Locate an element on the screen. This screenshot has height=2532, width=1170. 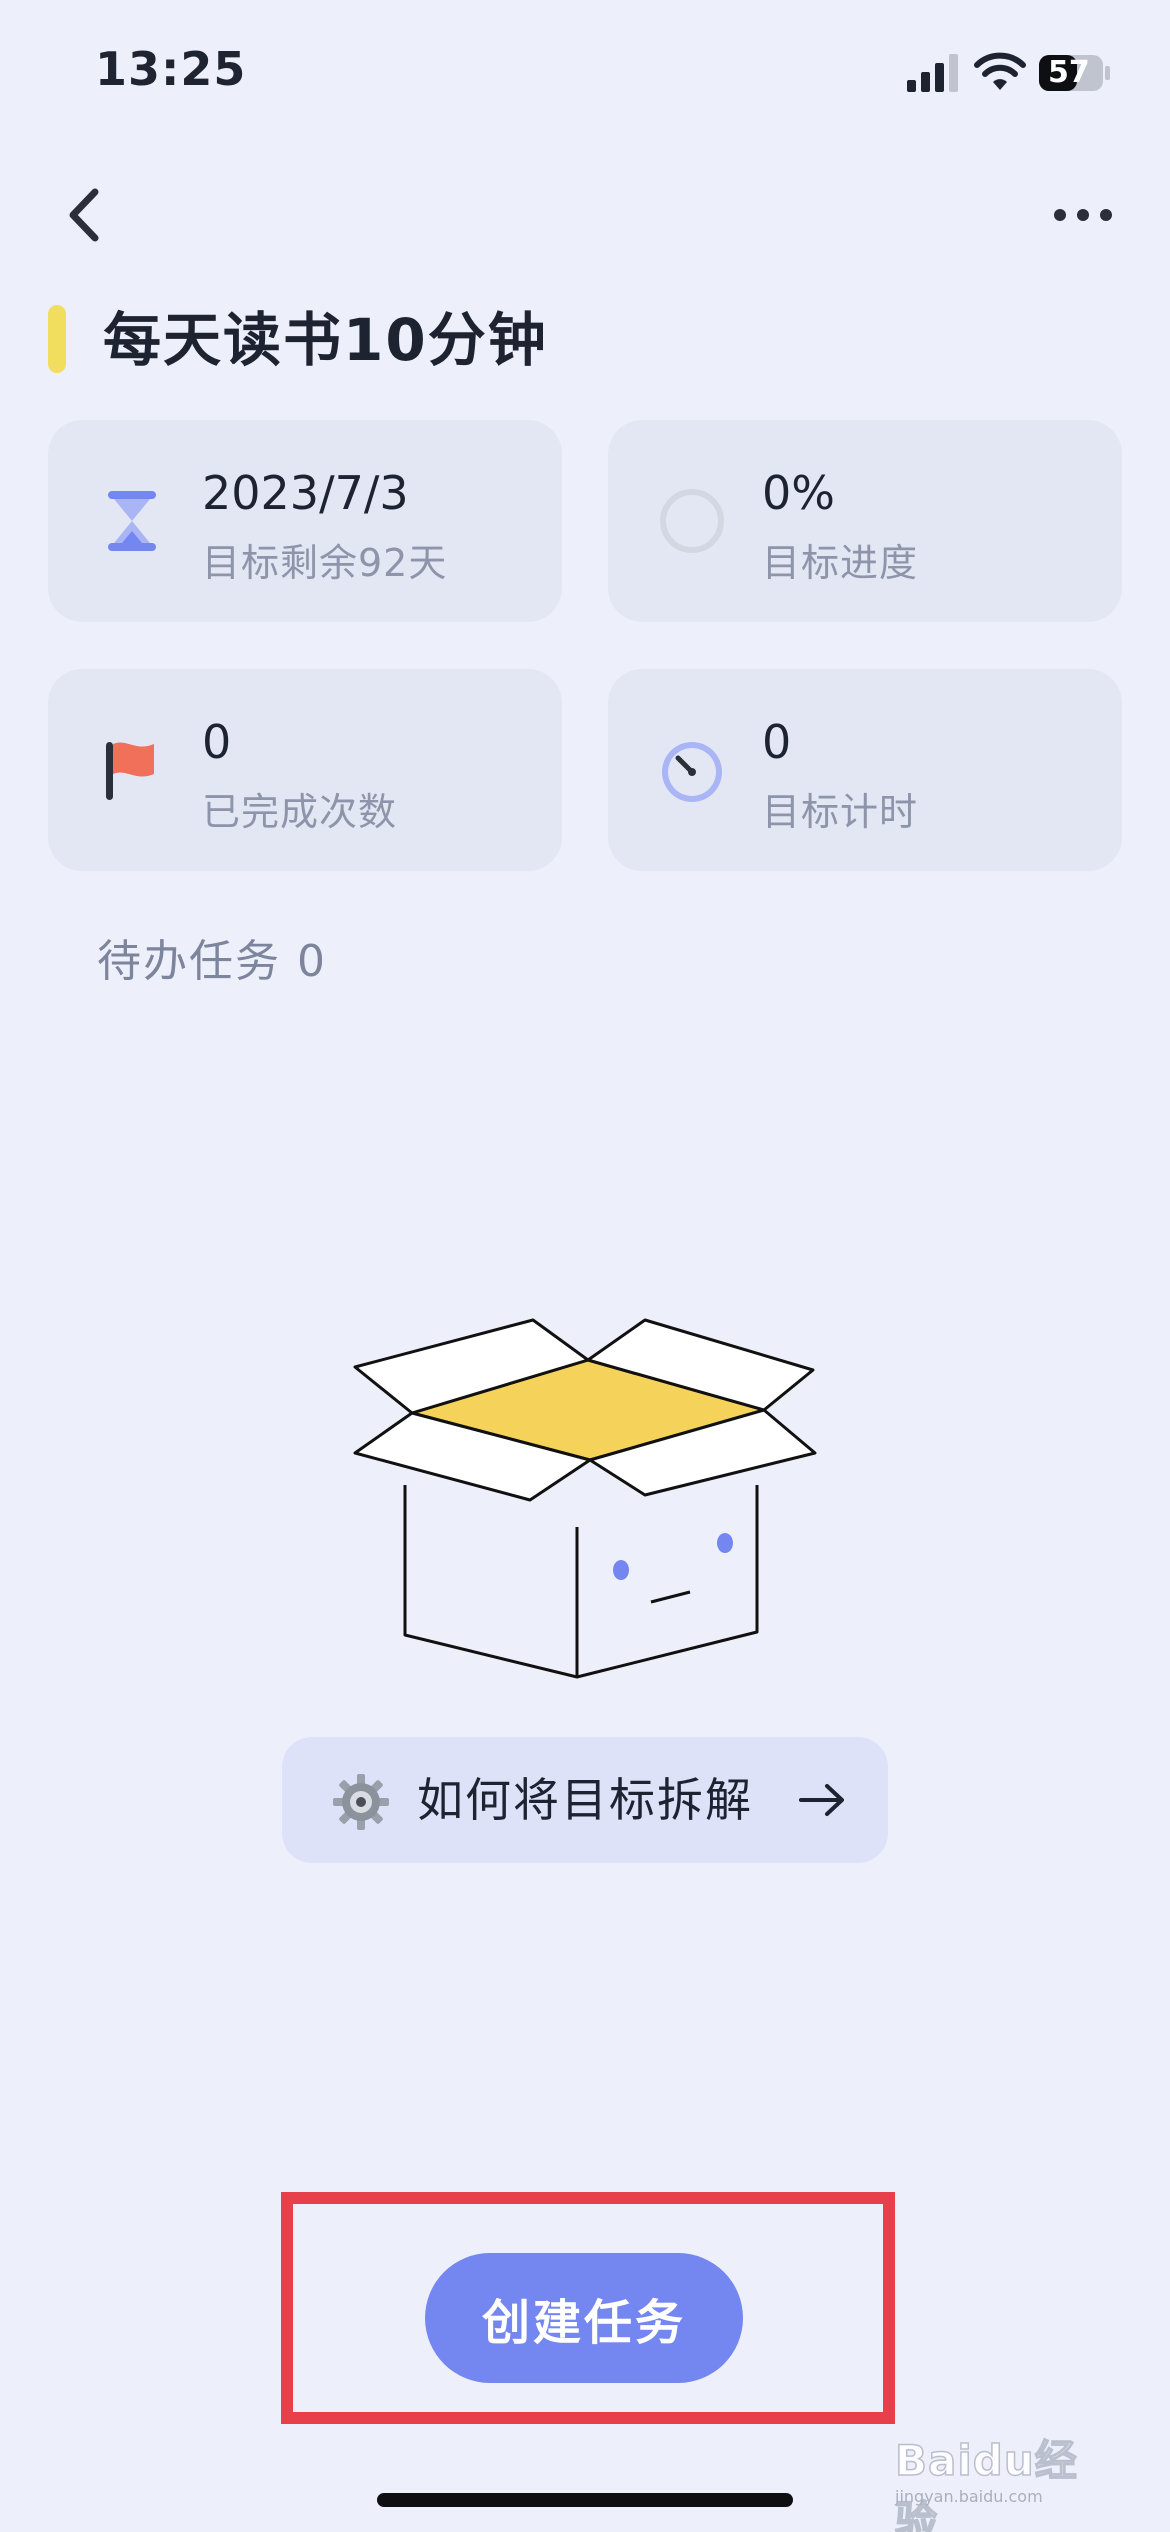
timer-icon is located at coordinates (692, 772).